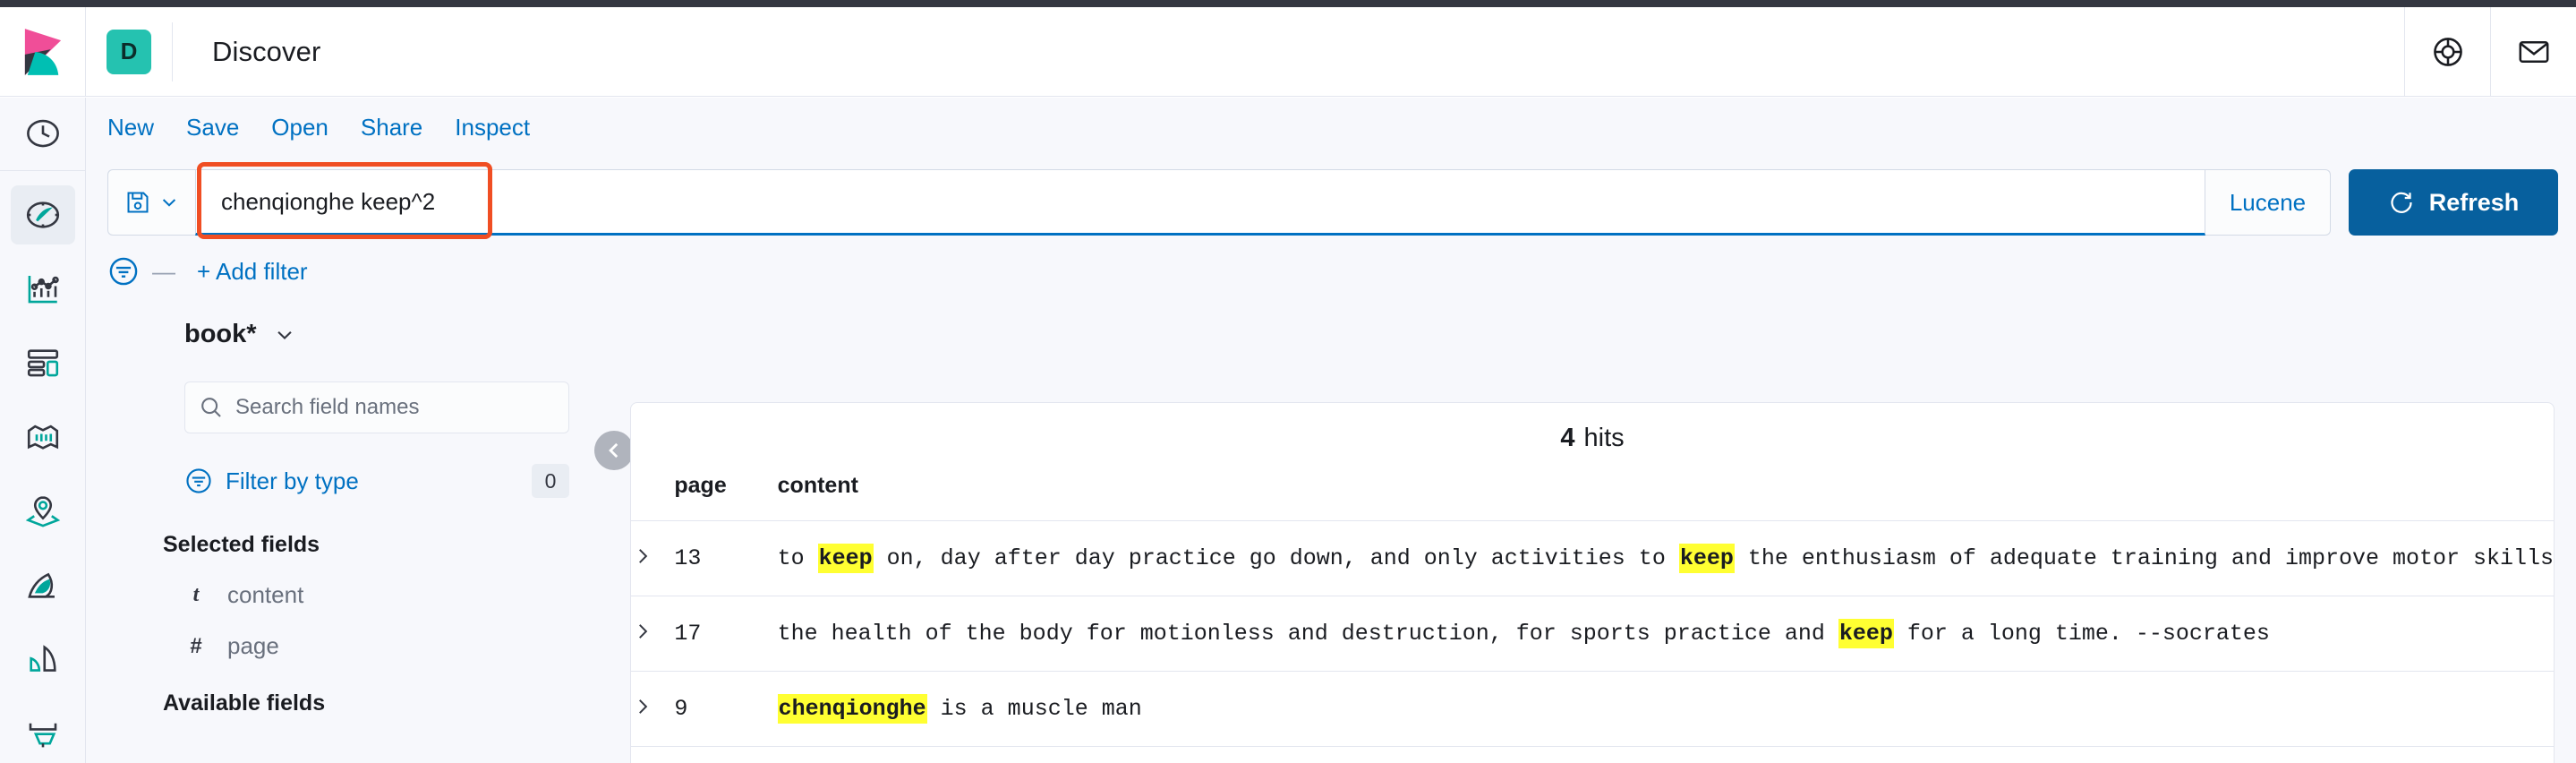 This screenshot has height=763, width=2576. I want to click on collapse-sidebar-button, so click(614, 450).